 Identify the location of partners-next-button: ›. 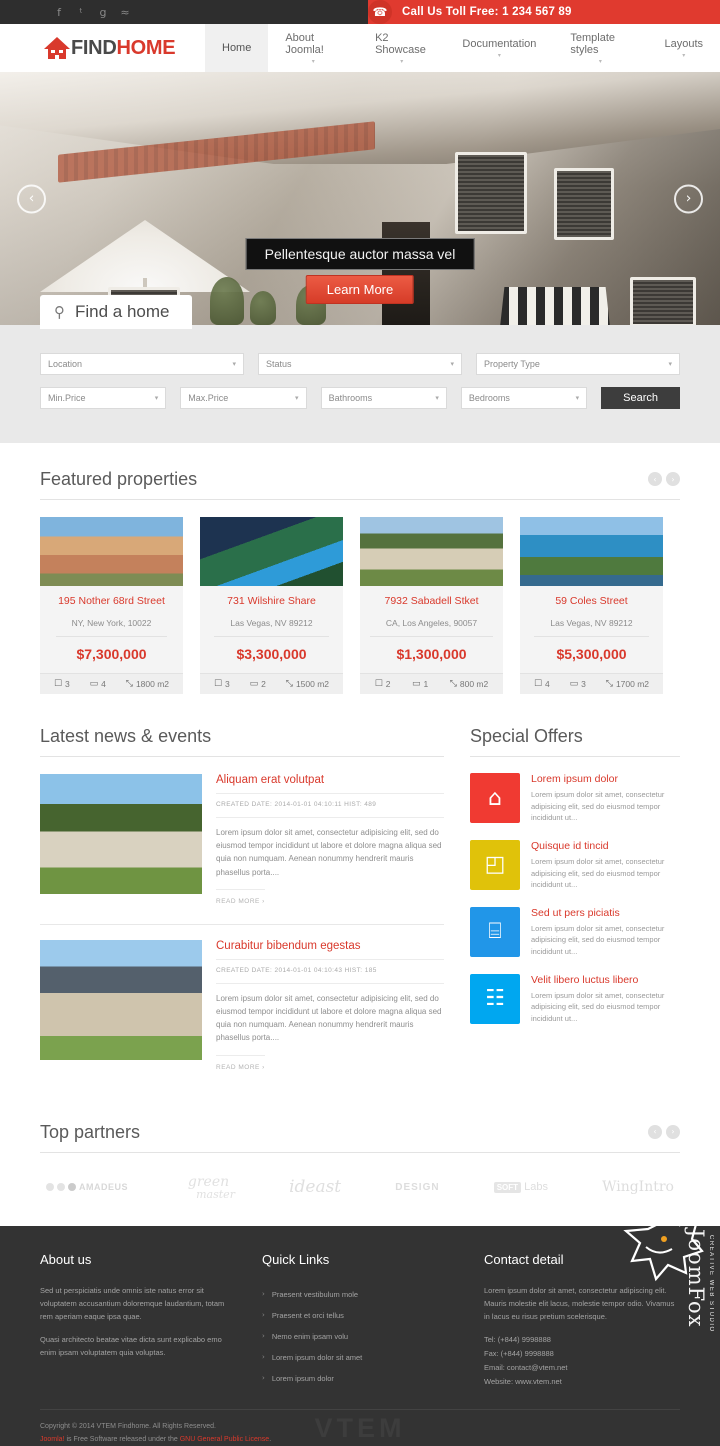
(673, 1132).